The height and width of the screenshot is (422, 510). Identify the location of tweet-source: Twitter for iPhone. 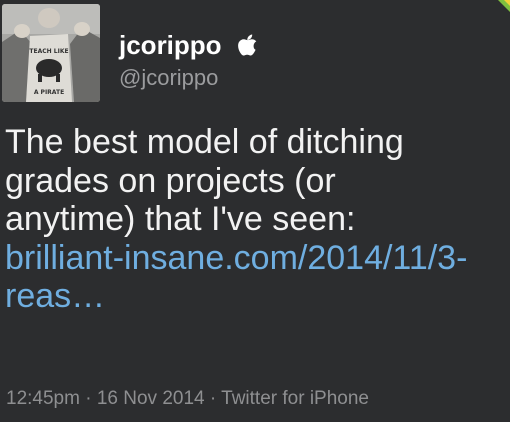
(295, 398).